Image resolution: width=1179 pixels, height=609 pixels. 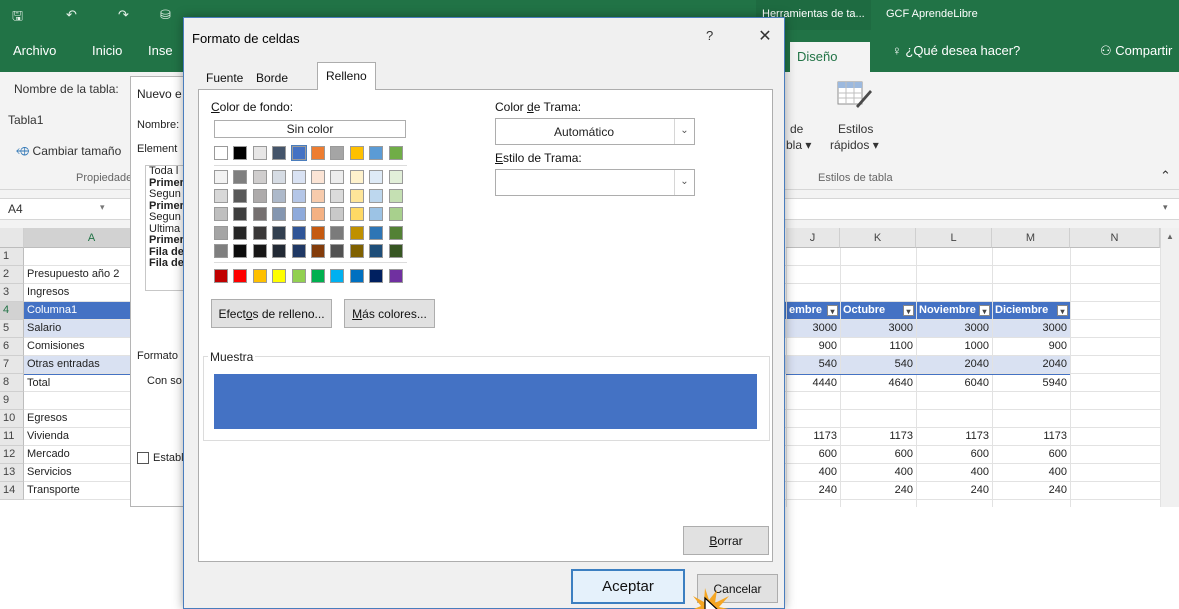 I want to click on set-default-checkbox, so click(x=143, y=458).